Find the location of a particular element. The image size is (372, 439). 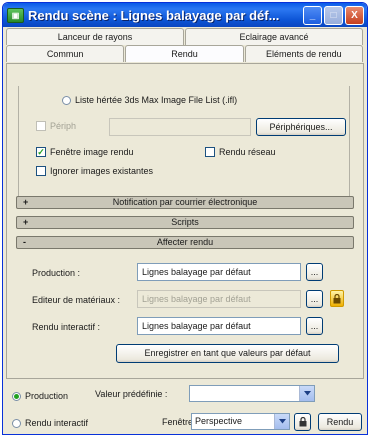

frame-window-label: Fenêtre image rendu is located at coordinates (92, 152).